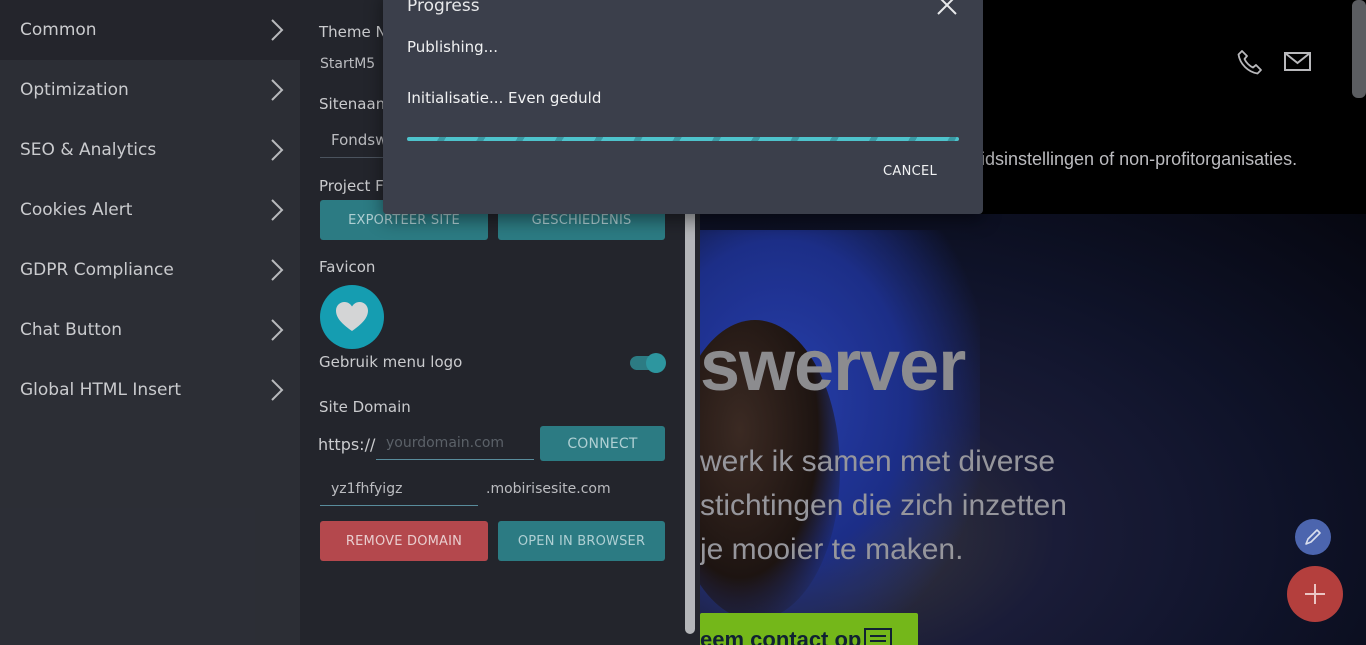 The height and width of the screenshot is (645, 1366). I want to click on cancel-button: CANCEL, so click(910, 171).